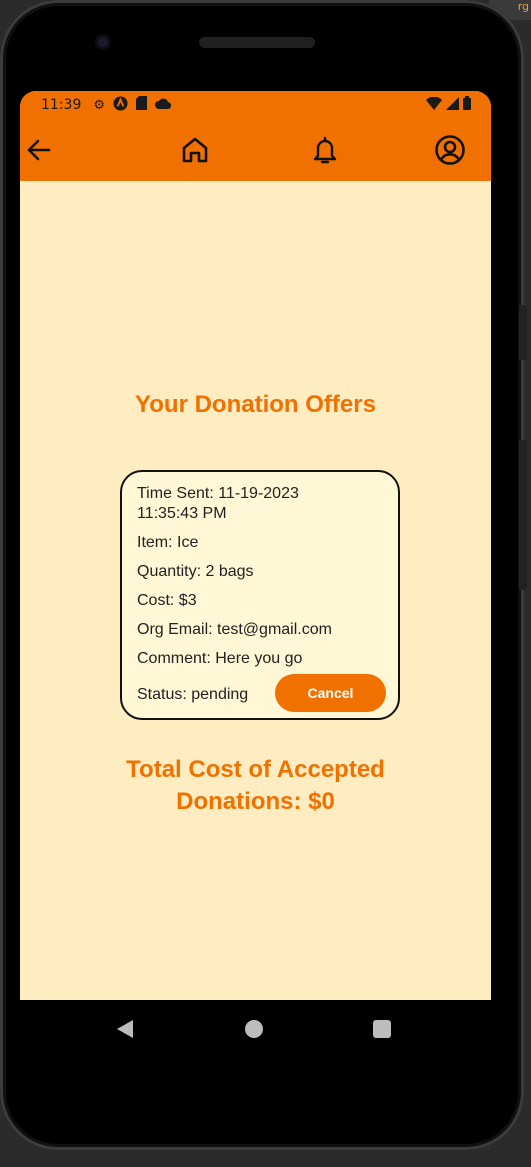 The width and height of the screenshot is (531, 1167). I want to click on cloud-icon, so click(163, 105).